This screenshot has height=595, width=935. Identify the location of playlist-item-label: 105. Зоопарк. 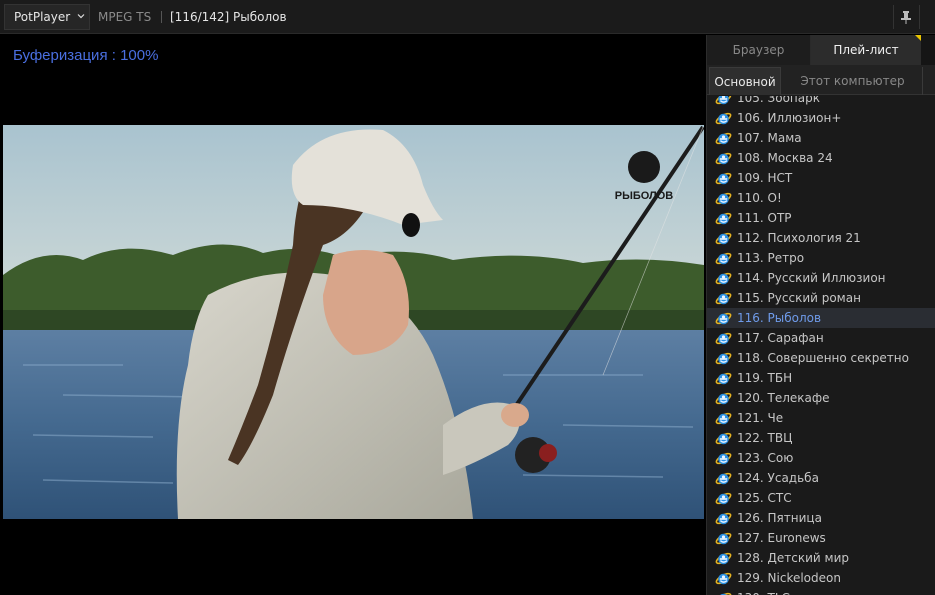
(778, 100).